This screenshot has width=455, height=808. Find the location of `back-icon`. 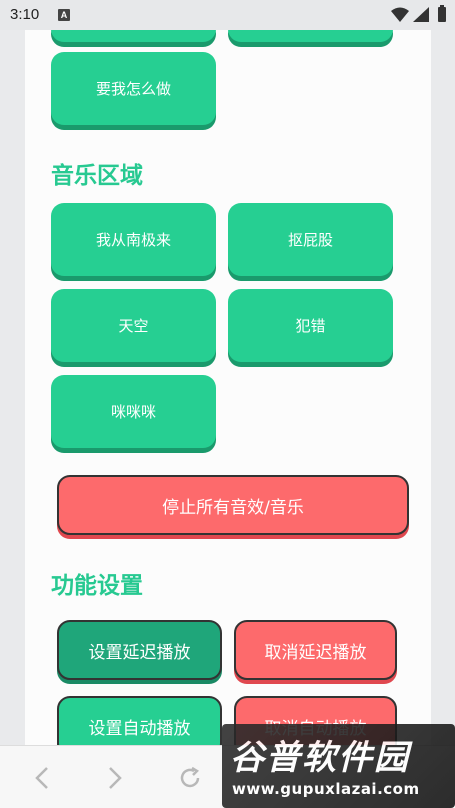

back-icon is located at coordinates (42, 778).